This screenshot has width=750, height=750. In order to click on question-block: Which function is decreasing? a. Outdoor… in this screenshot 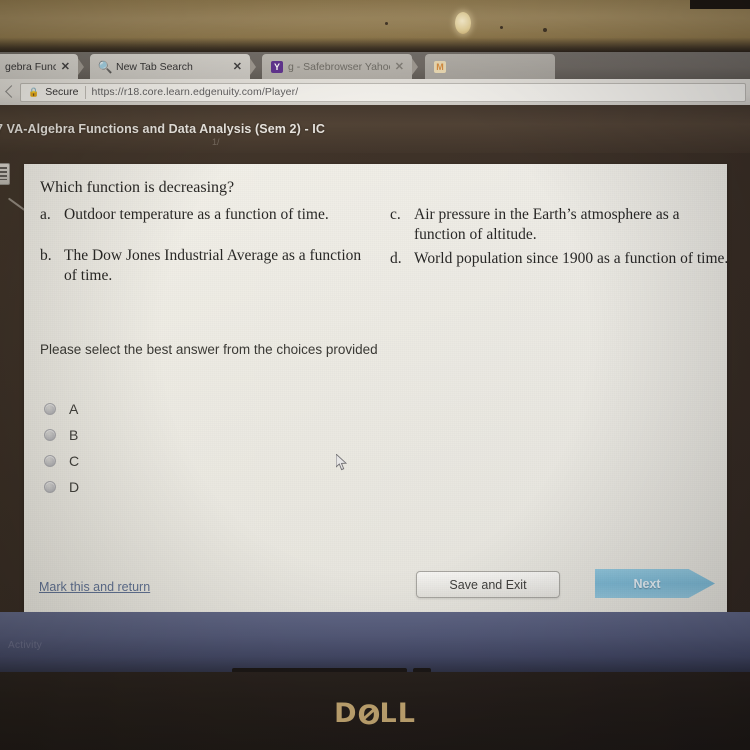, I will do `click(384, 231)`.